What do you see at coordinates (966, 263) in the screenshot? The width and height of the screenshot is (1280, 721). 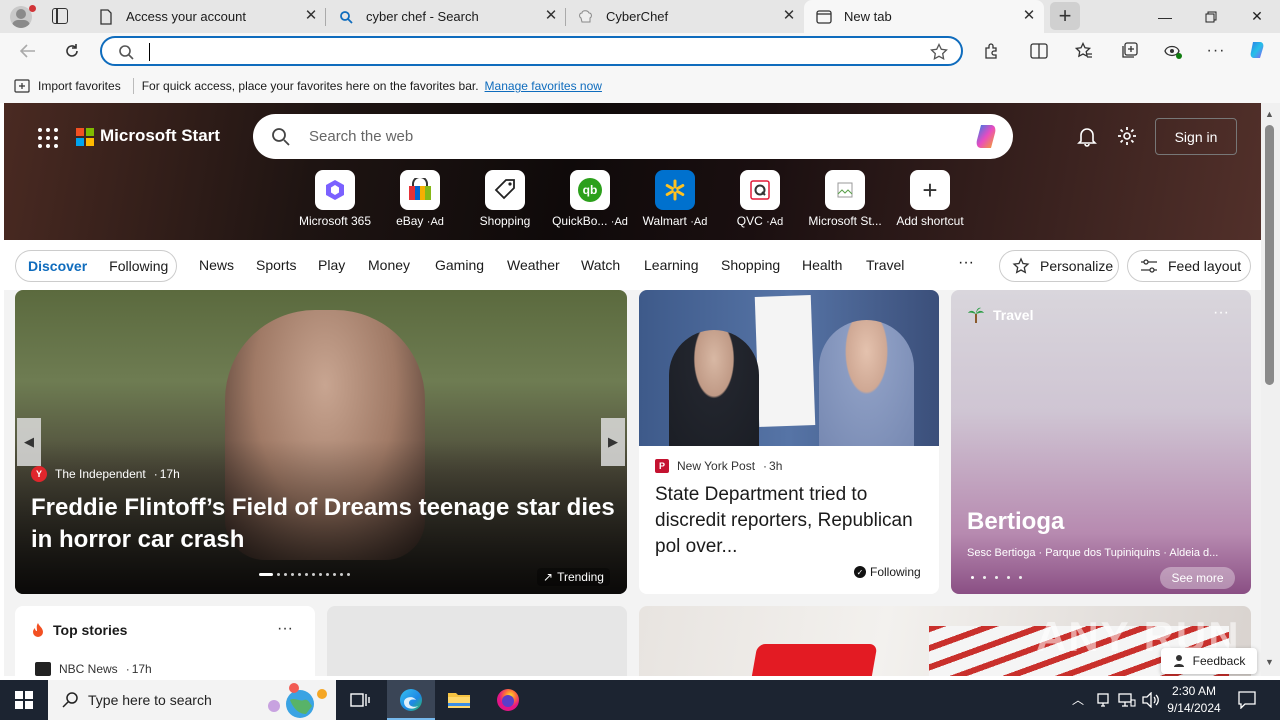 I see `nav-more-button: ···` at bounding box center [966, 263].